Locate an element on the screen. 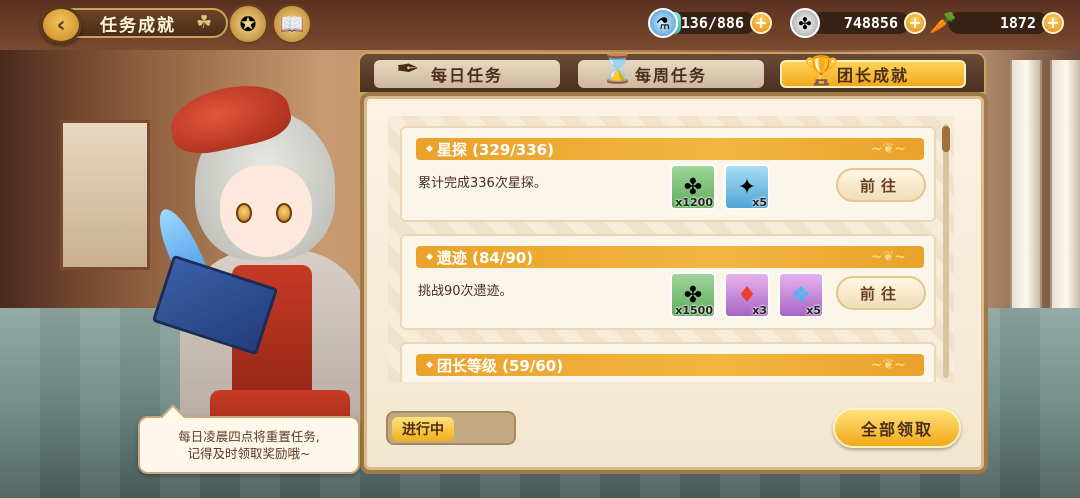 The height and width of the screenshot is (498, 1080). tab-daily: ✒ 每日任务 is located at coordinates (467, 70).